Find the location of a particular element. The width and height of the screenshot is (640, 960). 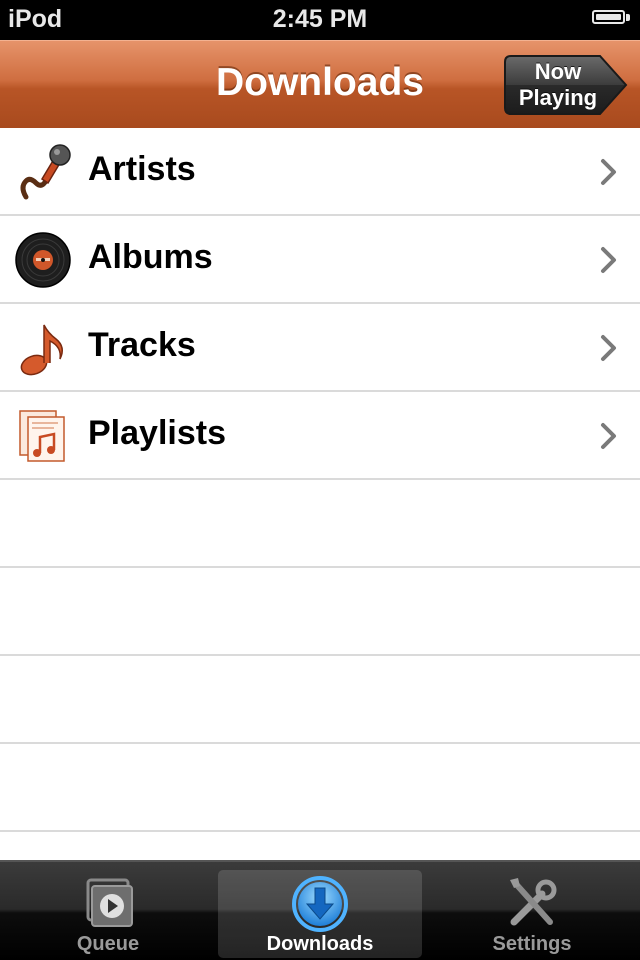

tab-downloads: Downloads is located at coordinates (320, 914).